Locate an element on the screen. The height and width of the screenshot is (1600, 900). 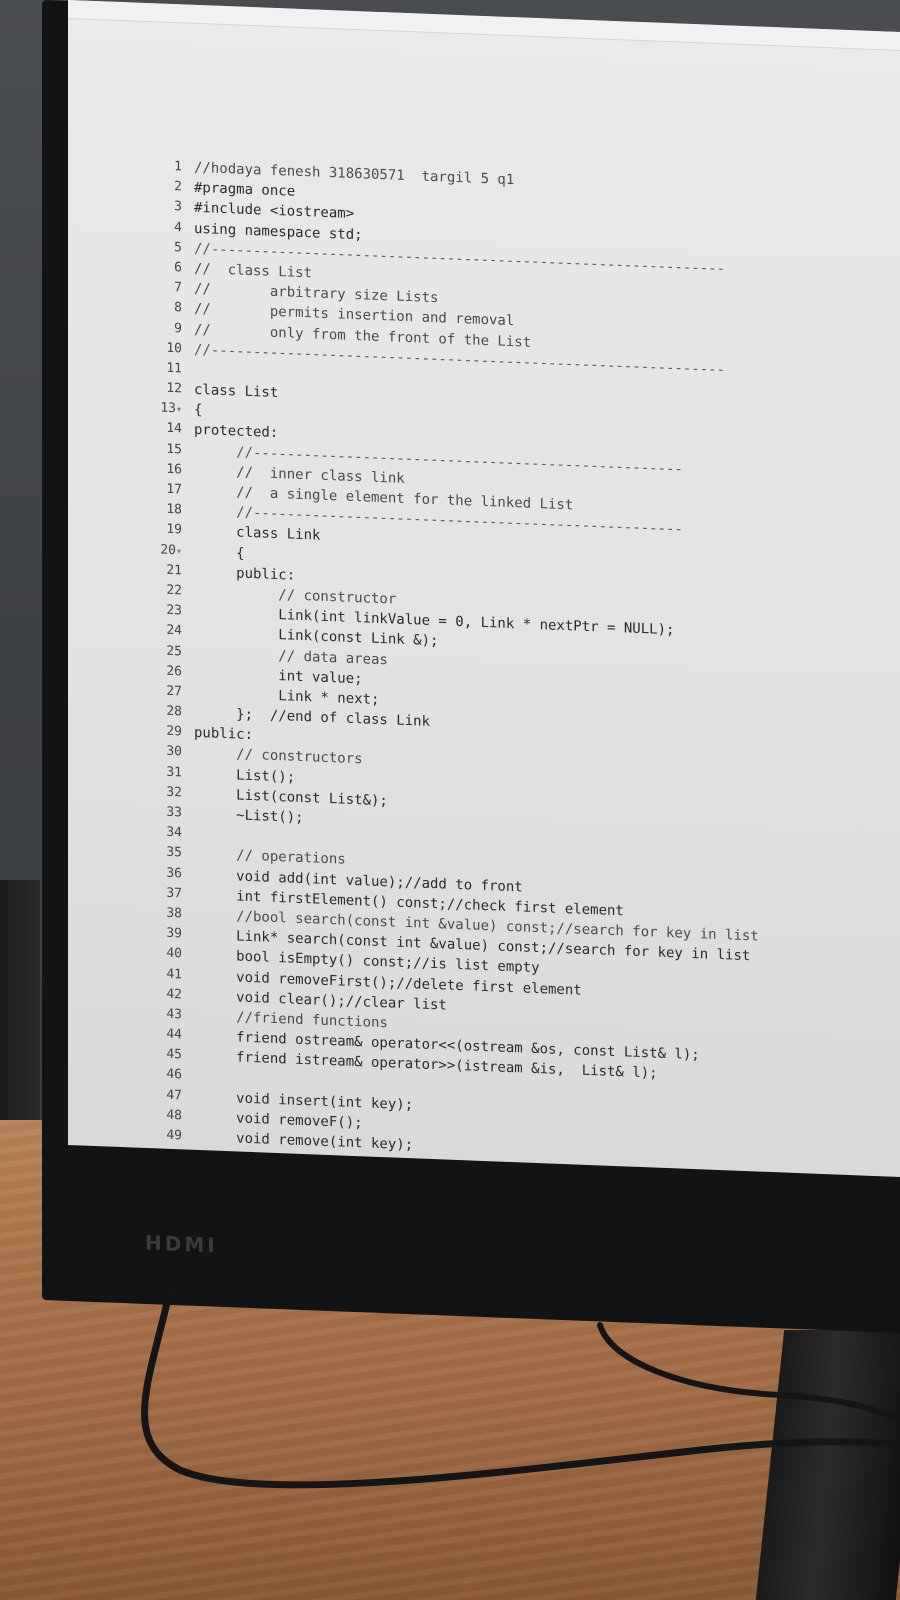
line-number-text: 17 is located at coordinates (174, 489).